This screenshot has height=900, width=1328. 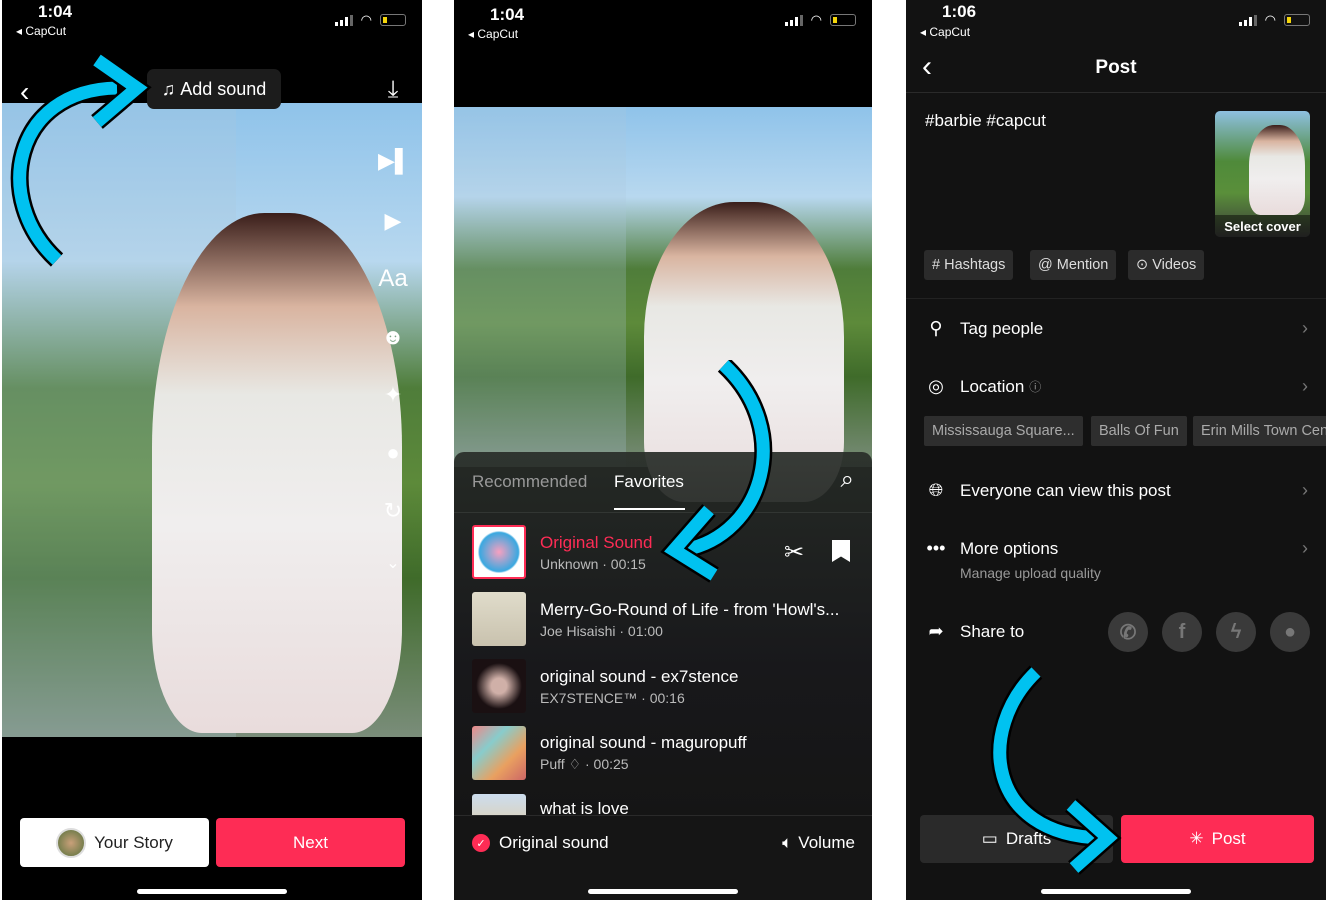 I want to click on message-icon: ●, so click(x=1290, y=632).